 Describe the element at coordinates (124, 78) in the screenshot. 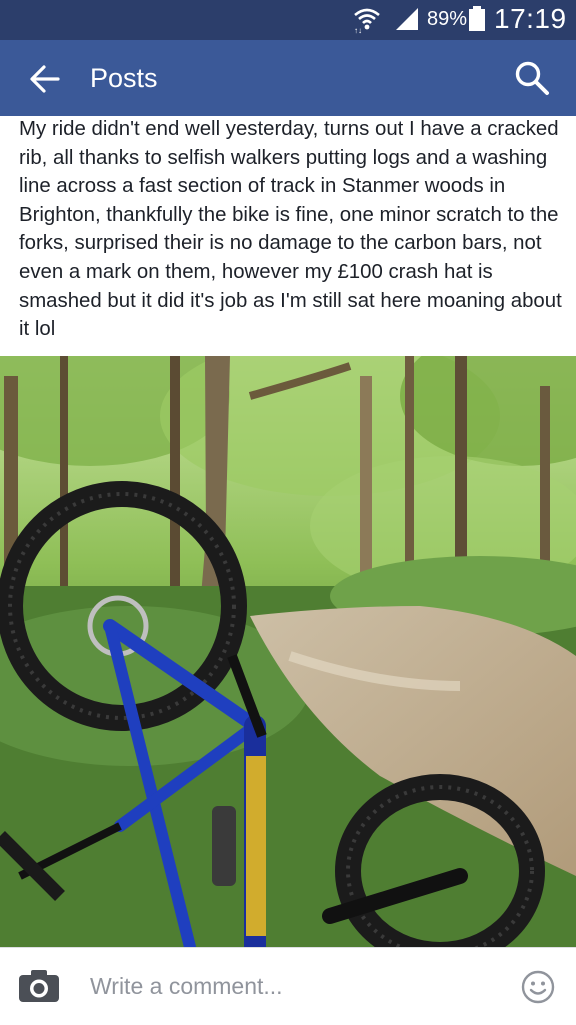

I see `page-title: Posts` at that location.